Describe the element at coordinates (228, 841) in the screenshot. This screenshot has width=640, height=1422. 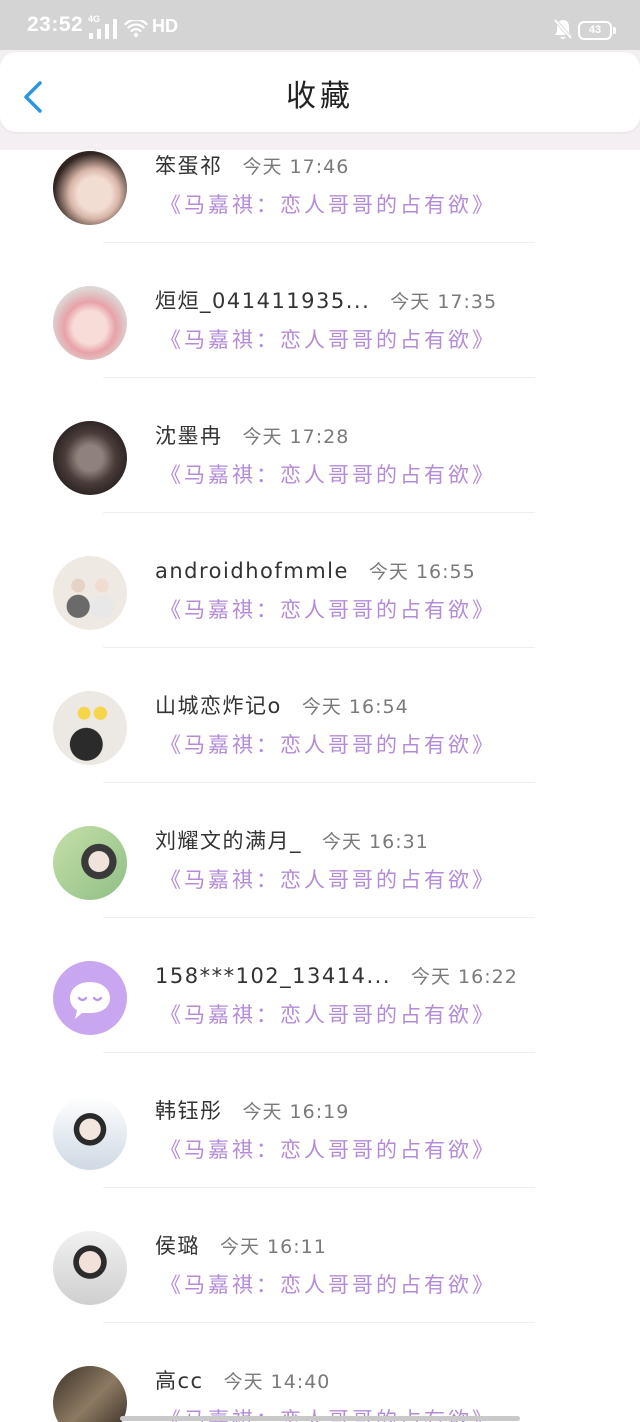
I see `user-name: 刘耀文的满月_` at that location.